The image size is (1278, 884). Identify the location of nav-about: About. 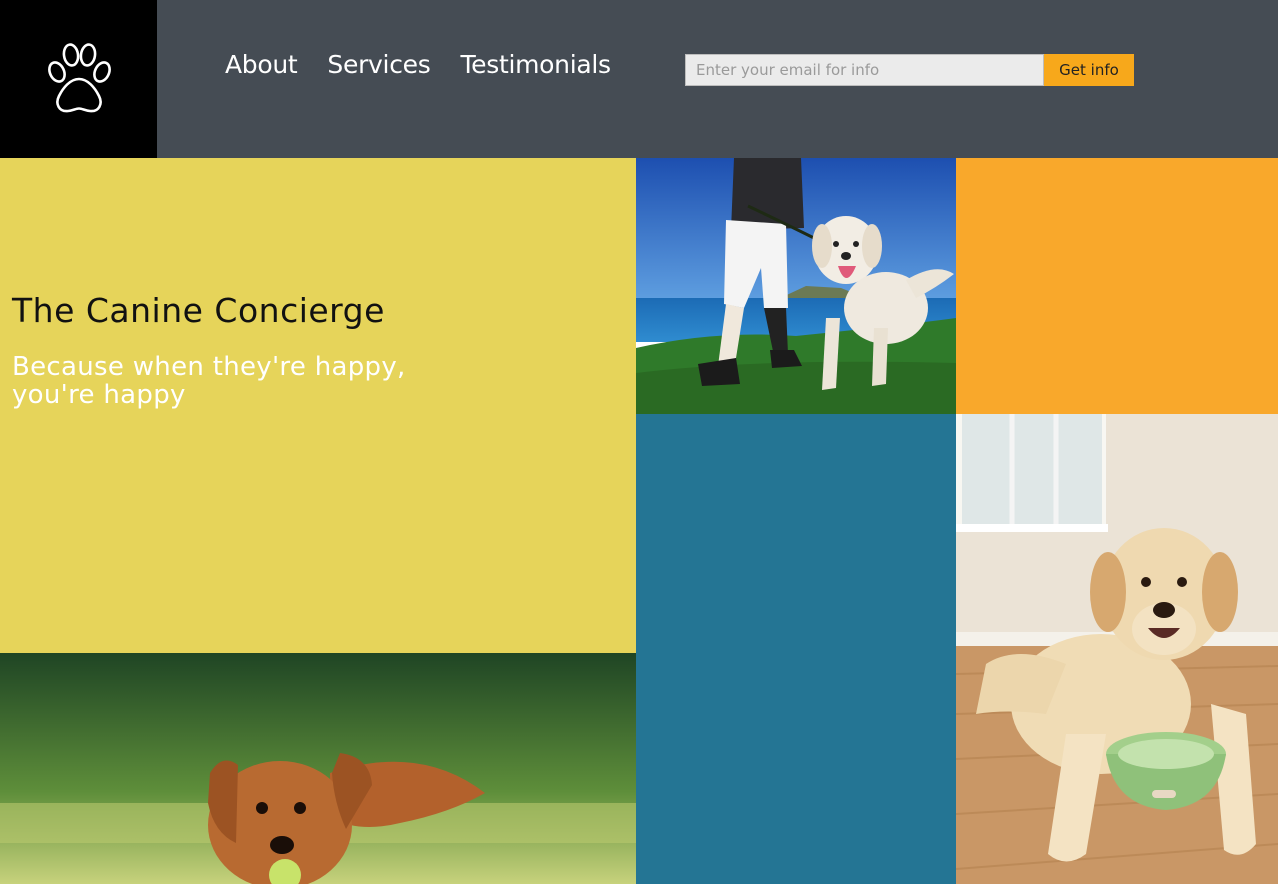
(261, 64).